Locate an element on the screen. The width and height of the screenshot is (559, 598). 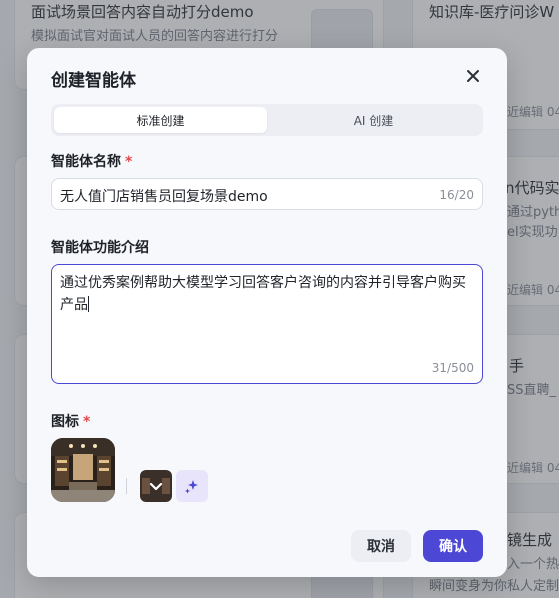
description-char-count: 31/500 is located at coordinates (452, 368).